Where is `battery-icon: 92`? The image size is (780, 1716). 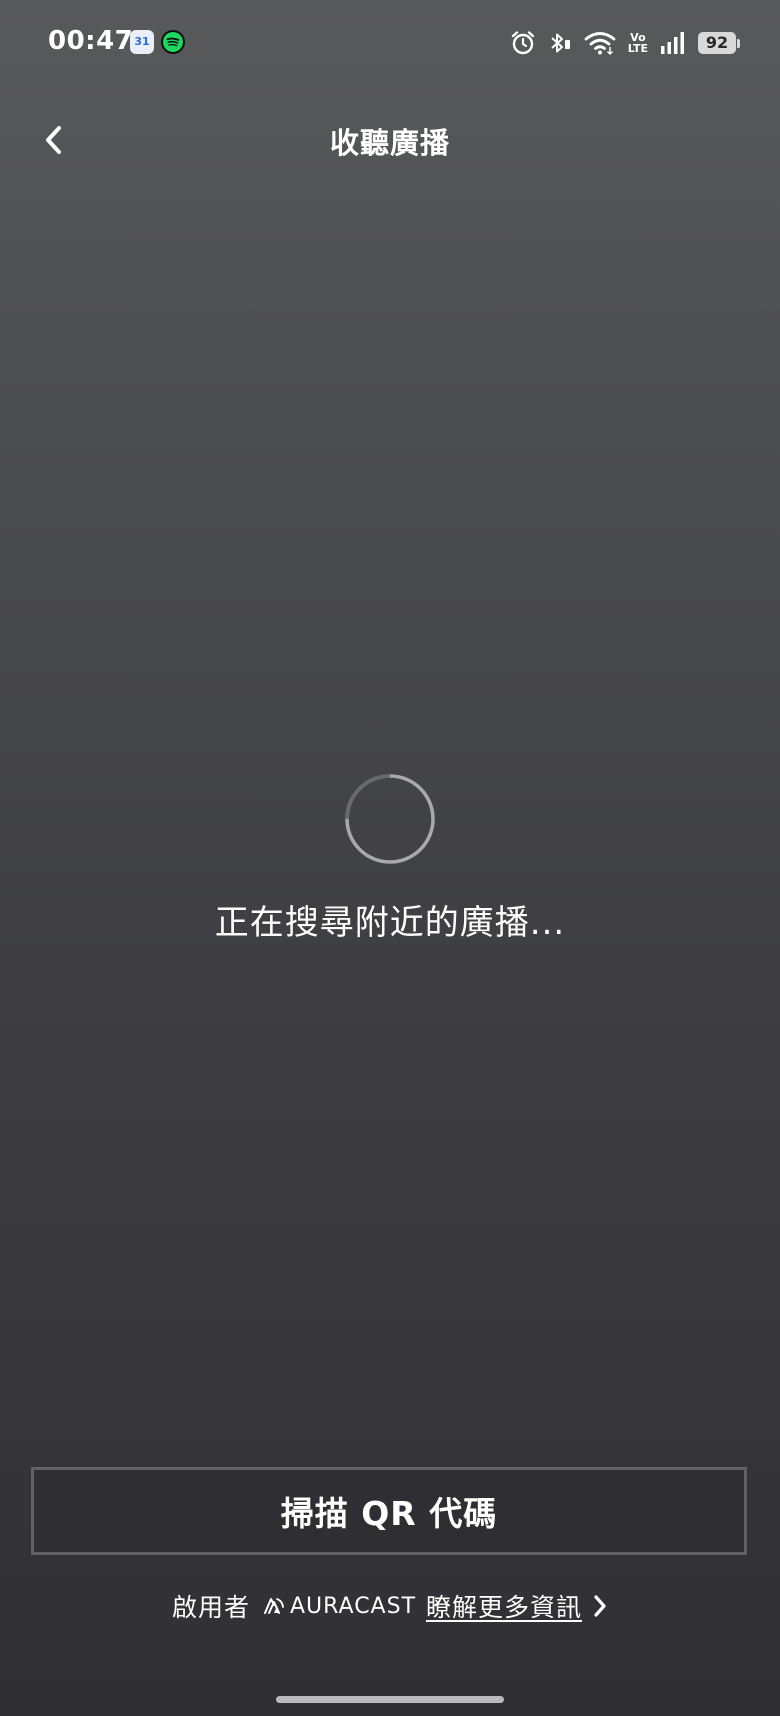
battery-icon: 92 is located at coordinates (719, 43).